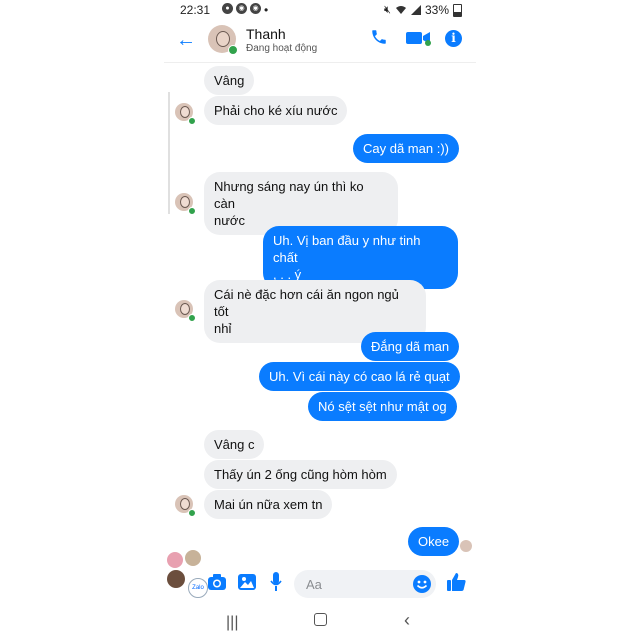 This screenshot has height=640, width=640. What do you see at coordinates (419, 38) in the screenshot?
I see `video-call-icon` at bounding box center [419, 38].